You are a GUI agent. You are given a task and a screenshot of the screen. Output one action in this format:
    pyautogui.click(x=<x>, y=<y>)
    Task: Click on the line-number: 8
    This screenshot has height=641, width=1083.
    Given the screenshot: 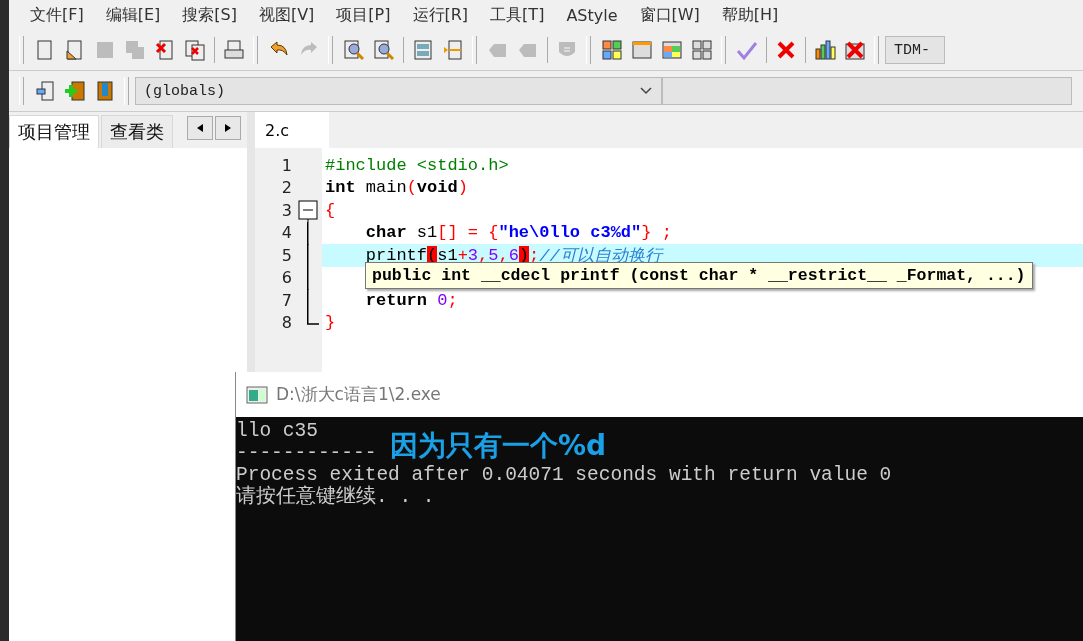 What is the action you would take?
    pyautogui.click(x=286, y=323)
    